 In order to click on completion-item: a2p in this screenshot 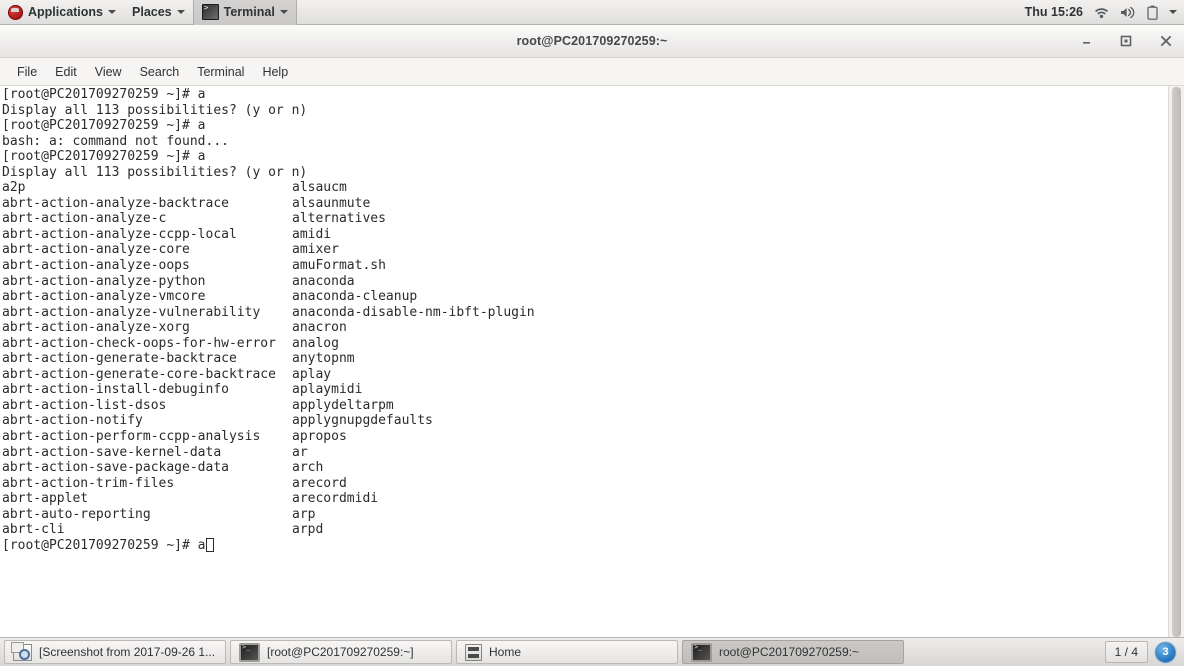, I will do `click(14, 188)`.